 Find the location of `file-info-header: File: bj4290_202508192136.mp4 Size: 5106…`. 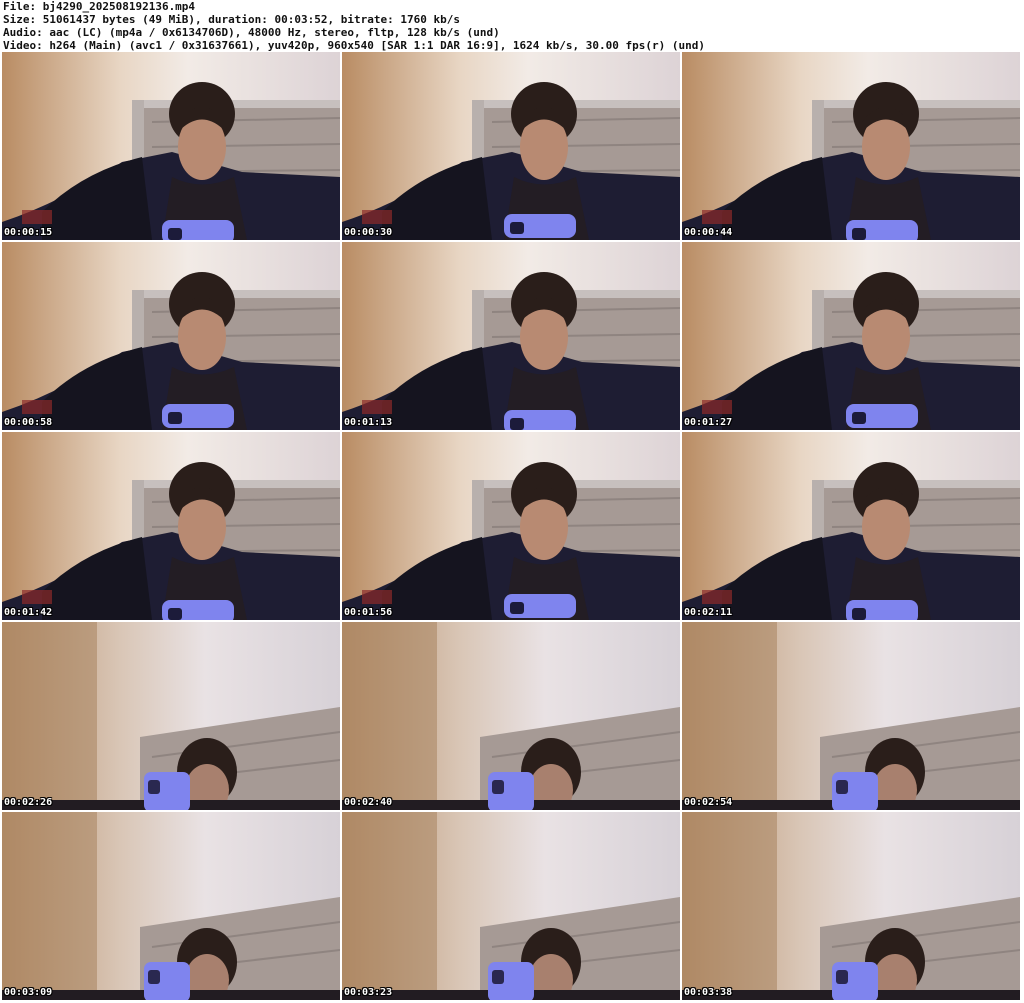

file-info-header: File: bj4290_202508192136.mp4 Size: 5106… is located at coordinates (512, 26).